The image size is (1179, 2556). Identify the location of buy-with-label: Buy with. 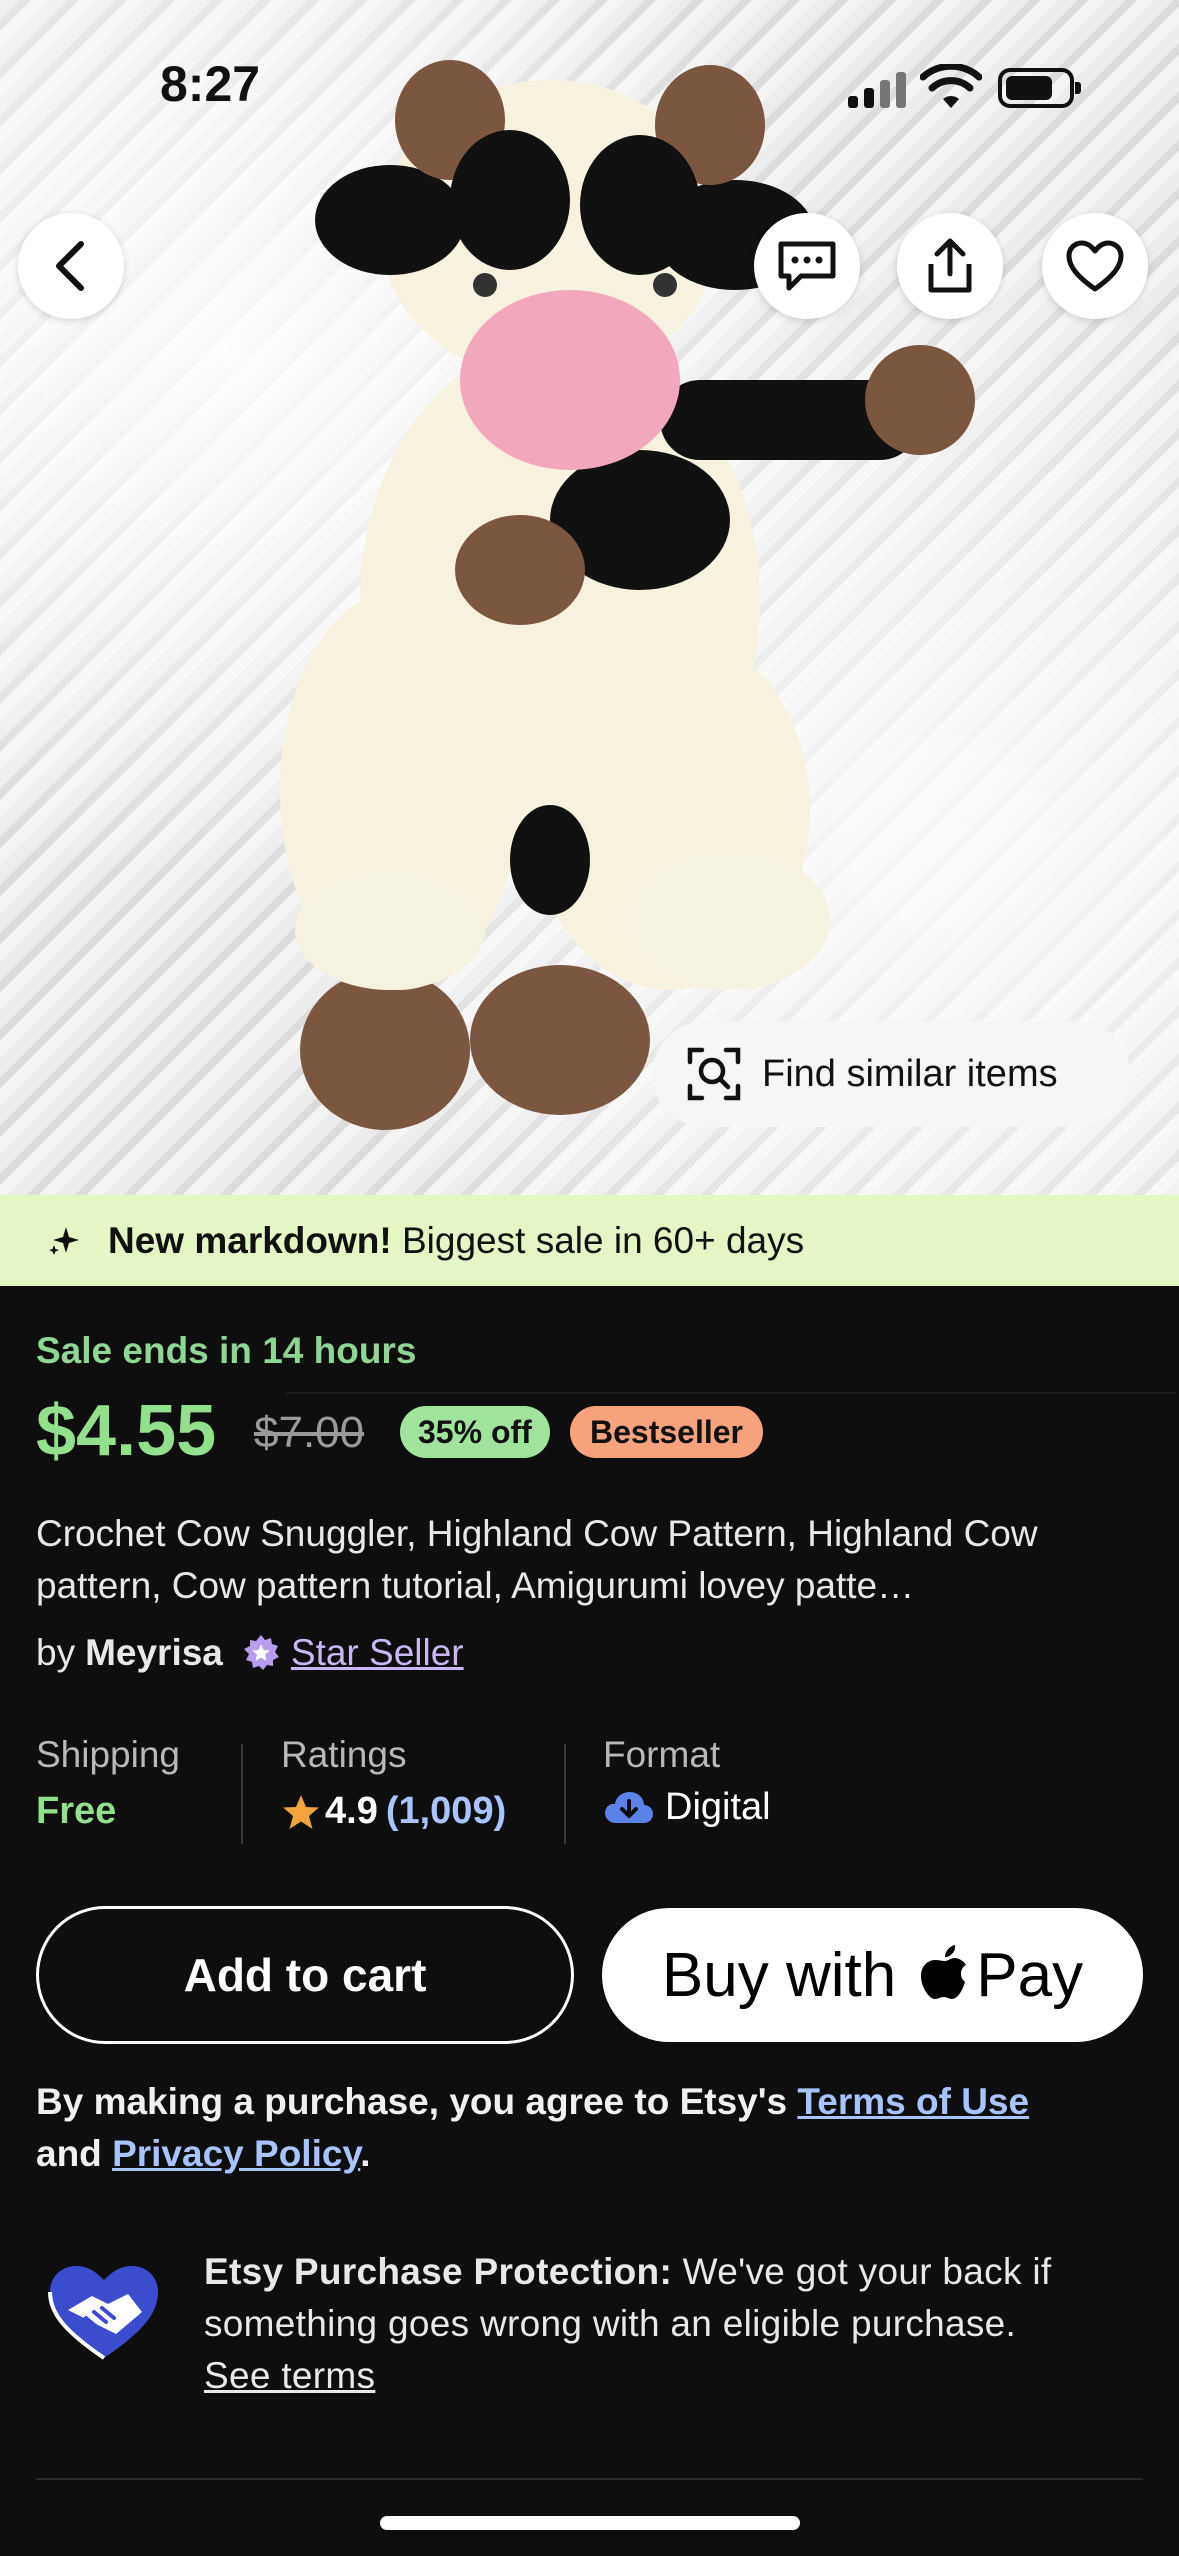
(779, 1975).